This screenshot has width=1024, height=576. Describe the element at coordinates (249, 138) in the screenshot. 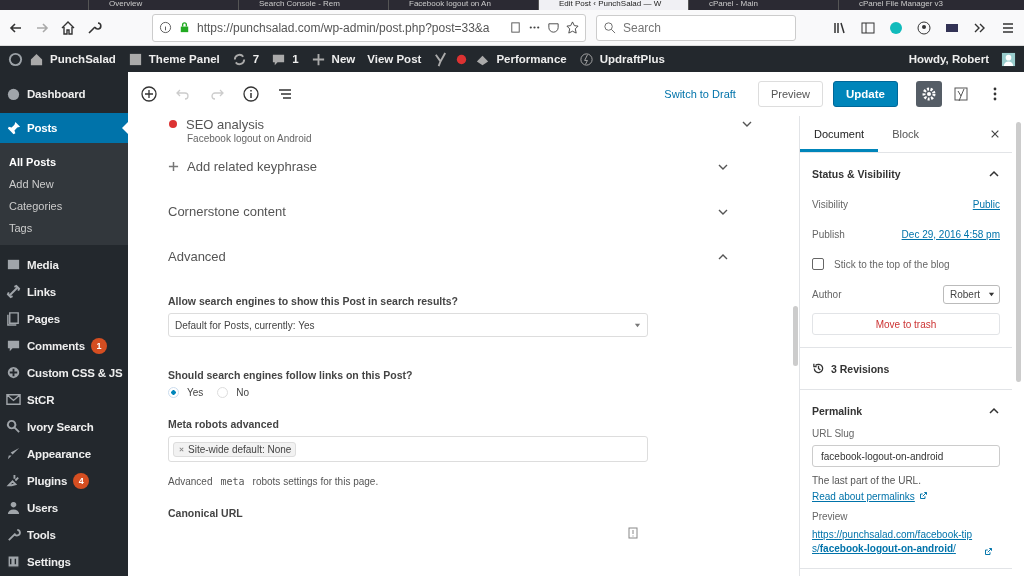

I see `keyphrase-text: Facebook logout on Android` at that location.